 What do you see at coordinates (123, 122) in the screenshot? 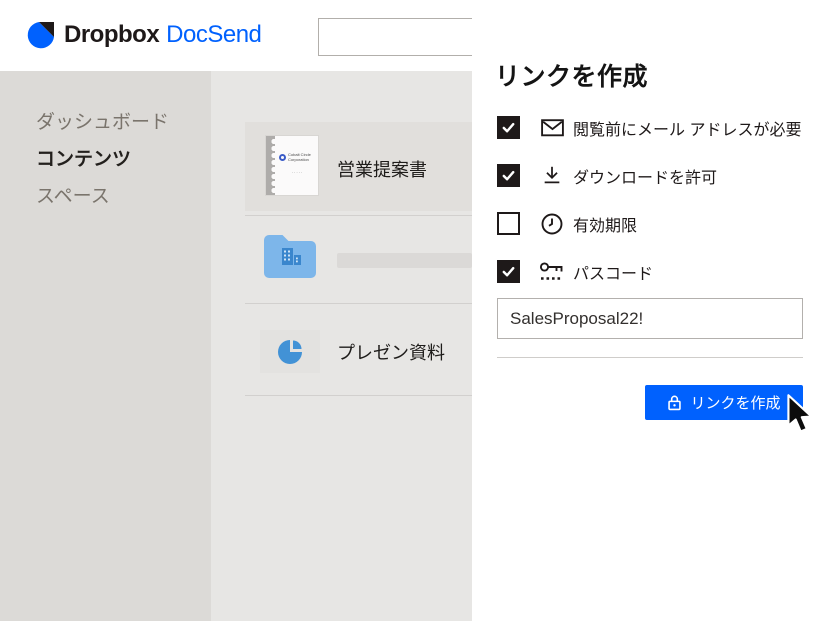
I see `sidebar-item-dashboard: ダッシュボード` at bounding box center [123, 122].